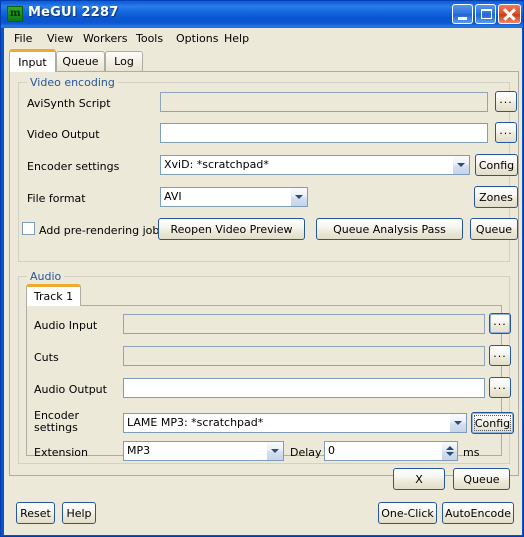 The height and width of the screenshot is (537, 524). What do you see at coordinates (105, 38) in the screenshot?
I see `menu-item-workers: Workers` at bounding box center [105, 38].